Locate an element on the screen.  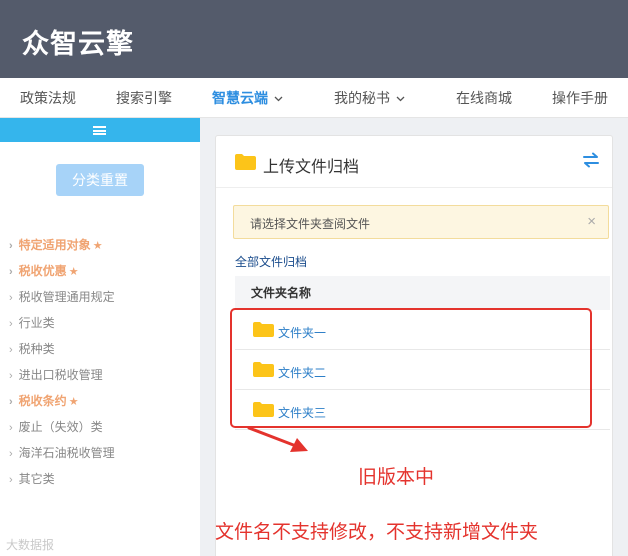
category-label: 行业类 is located at coordinates (36, 323).